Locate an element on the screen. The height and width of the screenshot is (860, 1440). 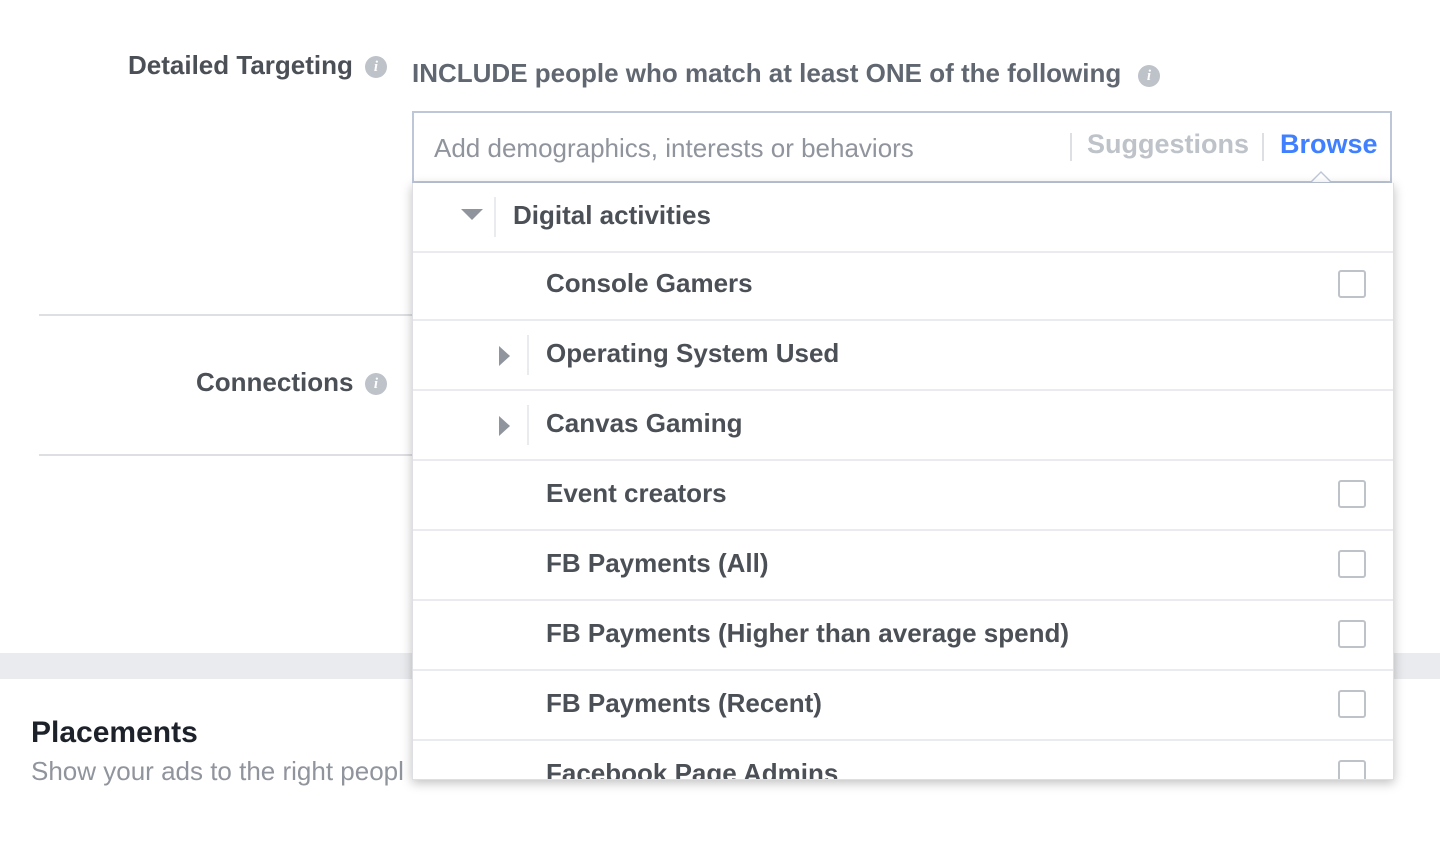
category-row-digital-activities: Digital activities is located at coordinates (903, 218).